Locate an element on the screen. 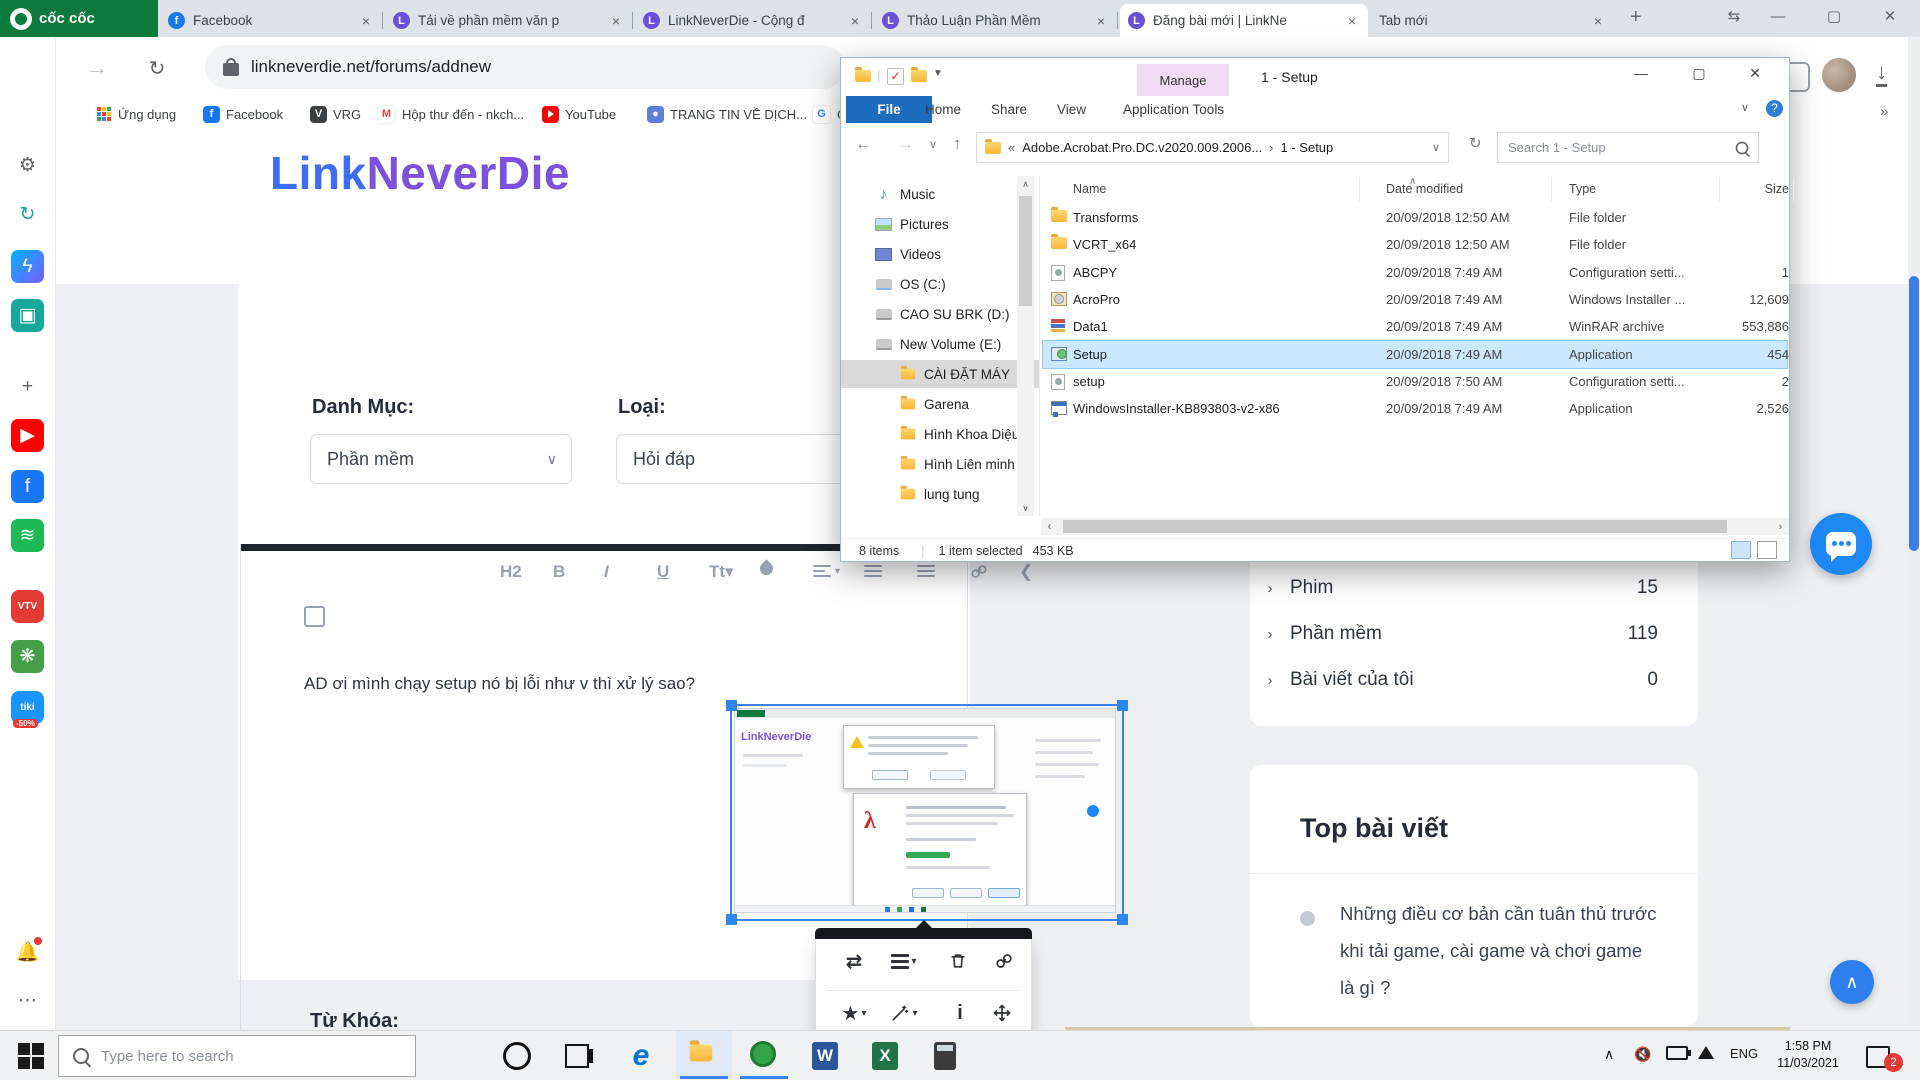  column-header-name: Name is located at coordinates (1089, 189).